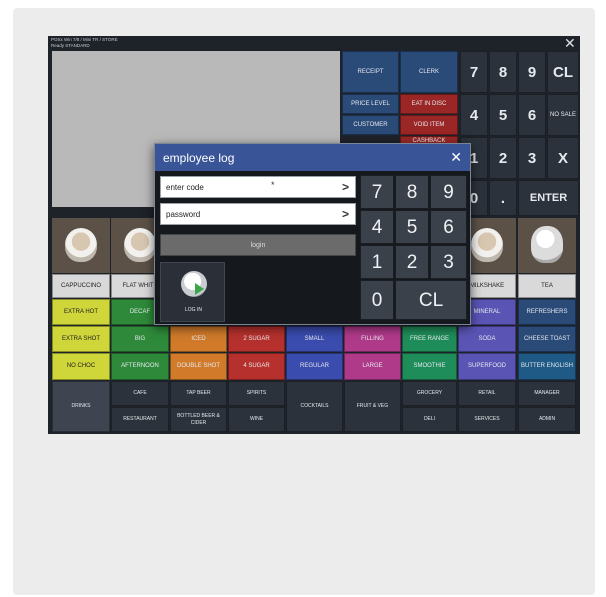  I want to click on key-3: 3, so click(532, 158).